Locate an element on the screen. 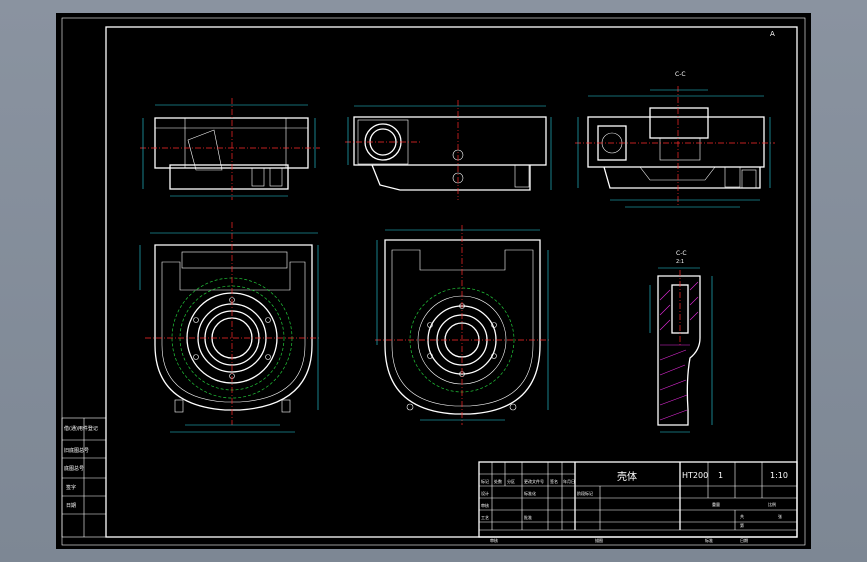 This screenshot has width=867, height=562. scale: 1:10 is located at coordinates (779, 475).